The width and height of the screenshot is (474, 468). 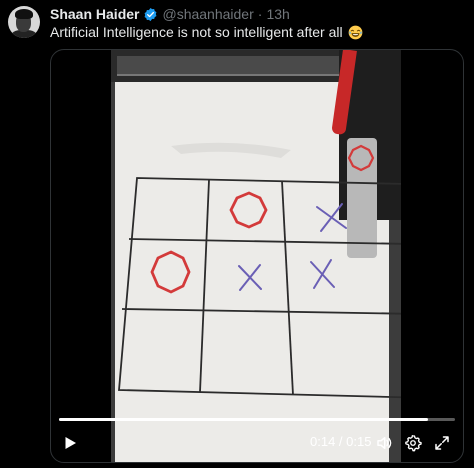 I want to click on o-mark-pending, so click(x=361, y=158).